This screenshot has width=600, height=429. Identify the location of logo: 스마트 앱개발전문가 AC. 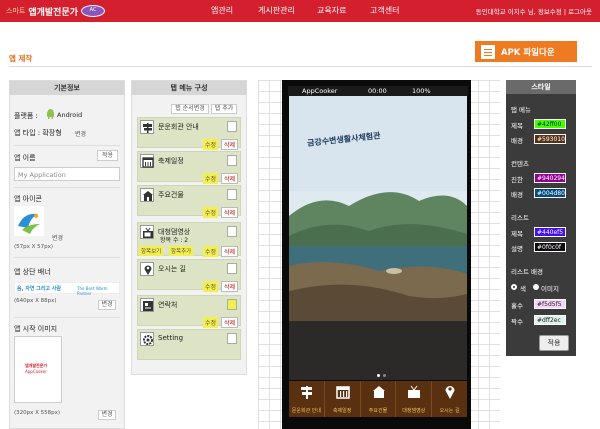
(56, 11).